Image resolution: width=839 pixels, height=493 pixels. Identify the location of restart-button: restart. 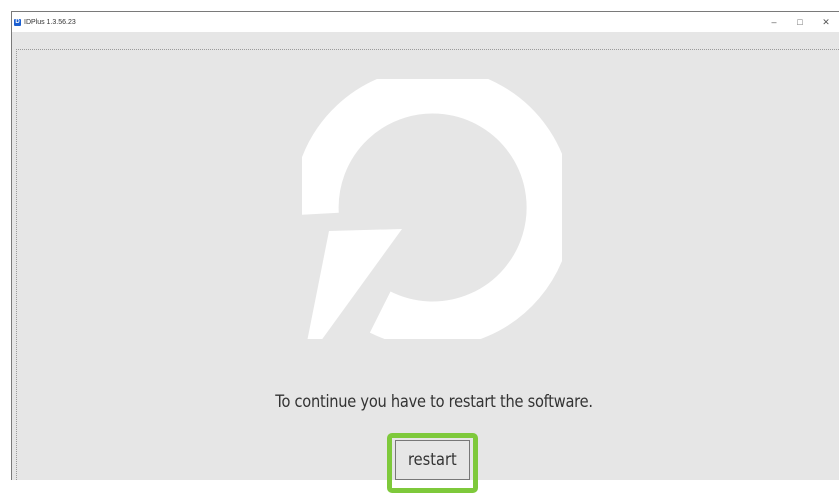
(432, 460).